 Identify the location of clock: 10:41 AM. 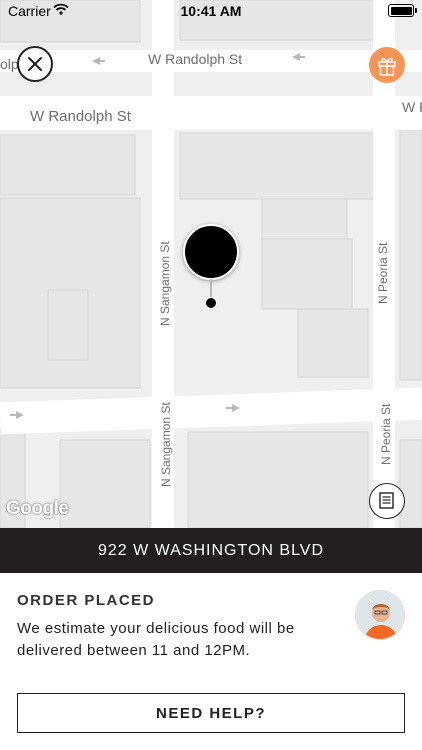
(211, 11).